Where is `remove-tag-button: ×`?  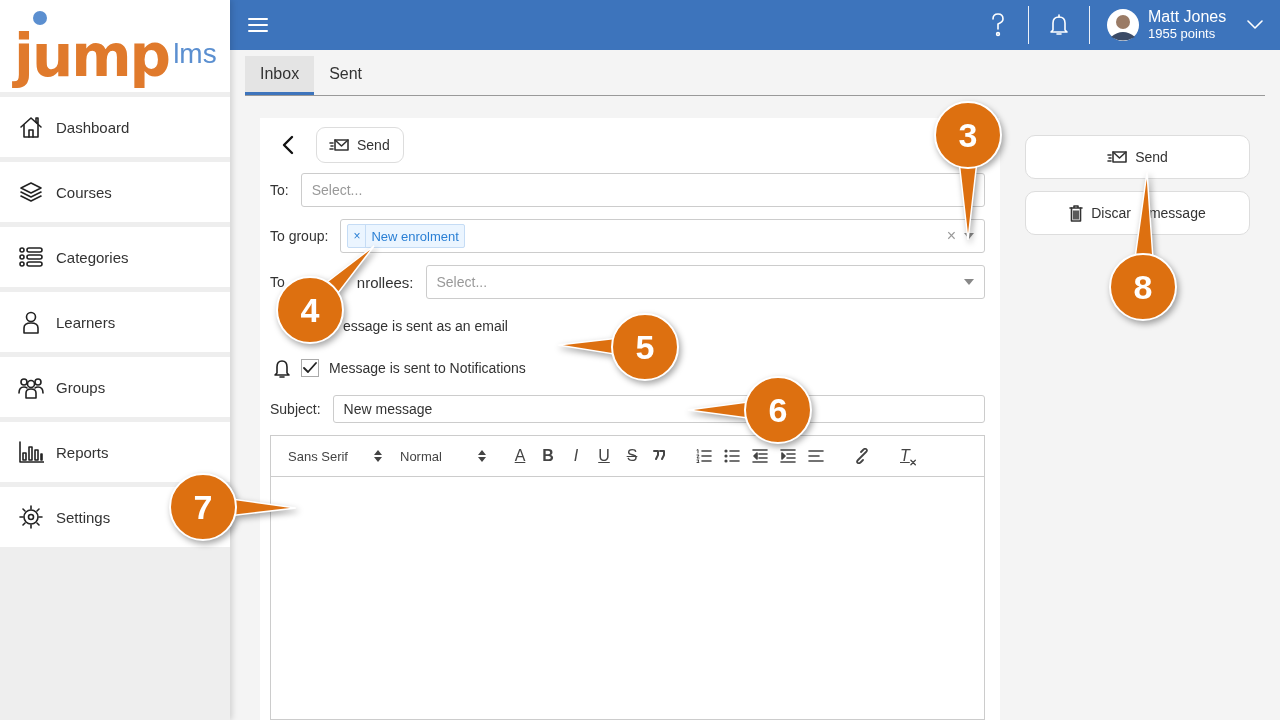 remove-tag-button: × is located at coordinates (357, 236).